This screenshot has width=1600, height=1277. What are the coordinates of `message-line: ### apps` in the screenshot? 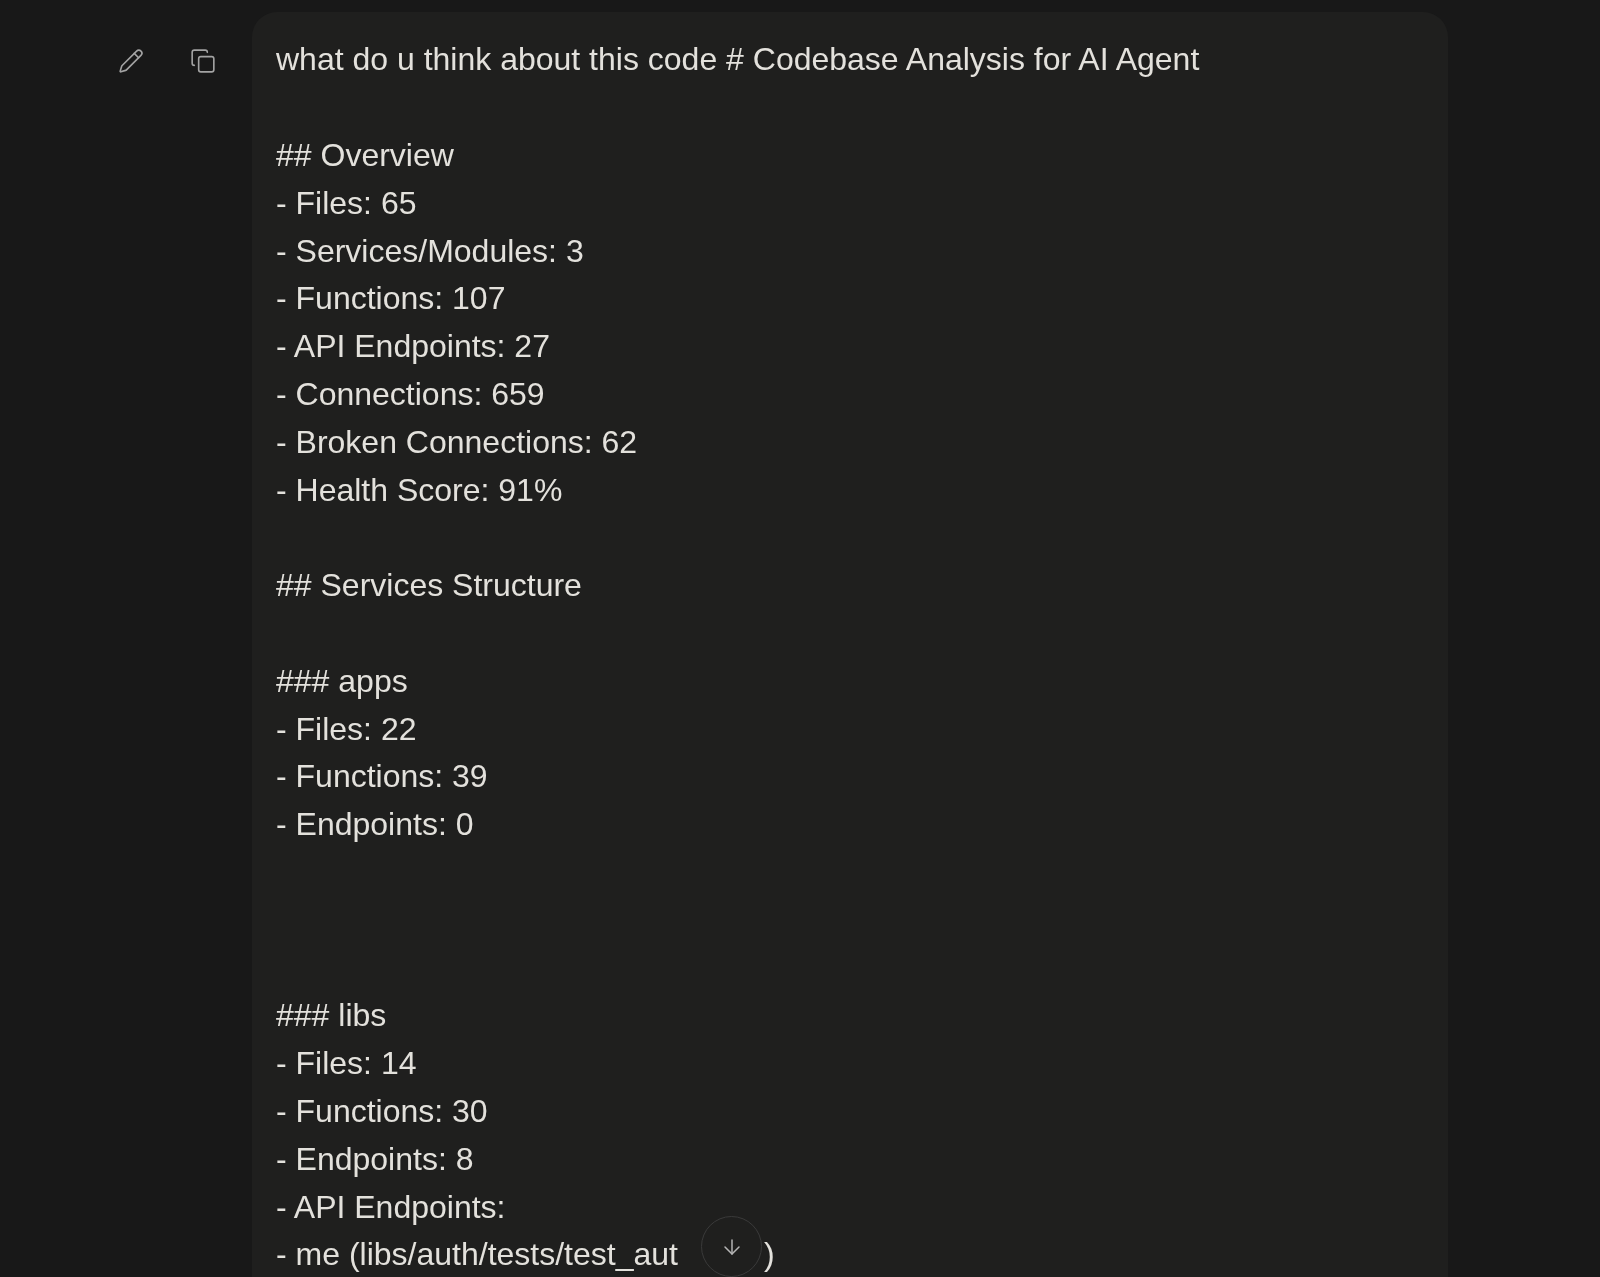 It's located at (342, 681).